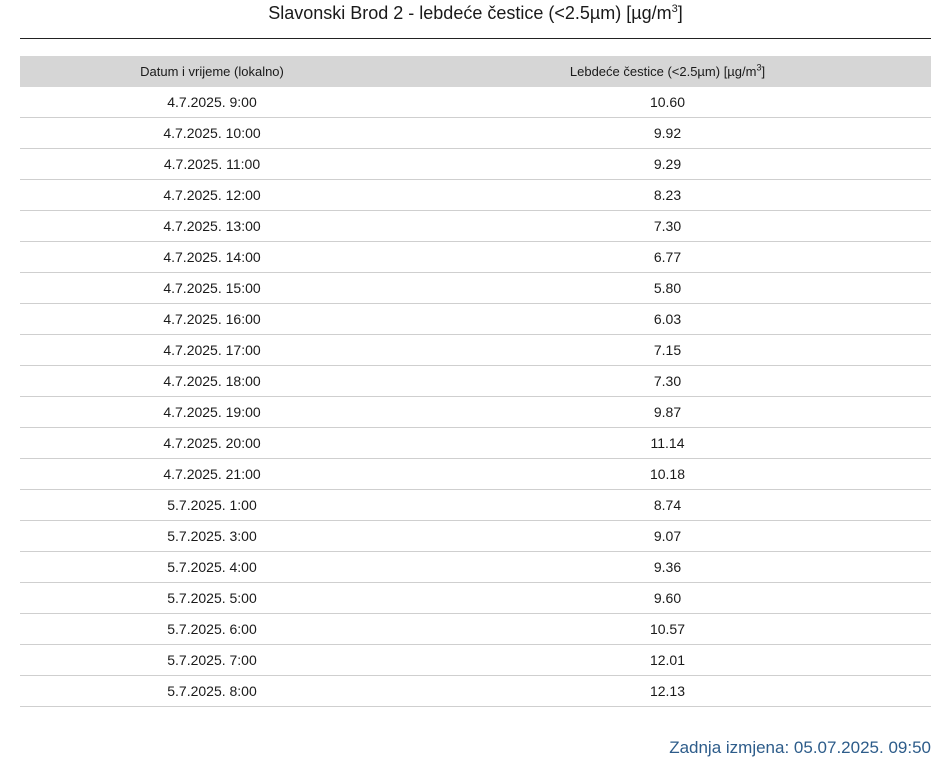 Image resolution: width=940 pixels, height=767 pixels. What do you see at coordinates (212, 660) in the screenshot?
I see `cell-datetime: 5.7.2025. 7:00` at bounding box center [212, 660].